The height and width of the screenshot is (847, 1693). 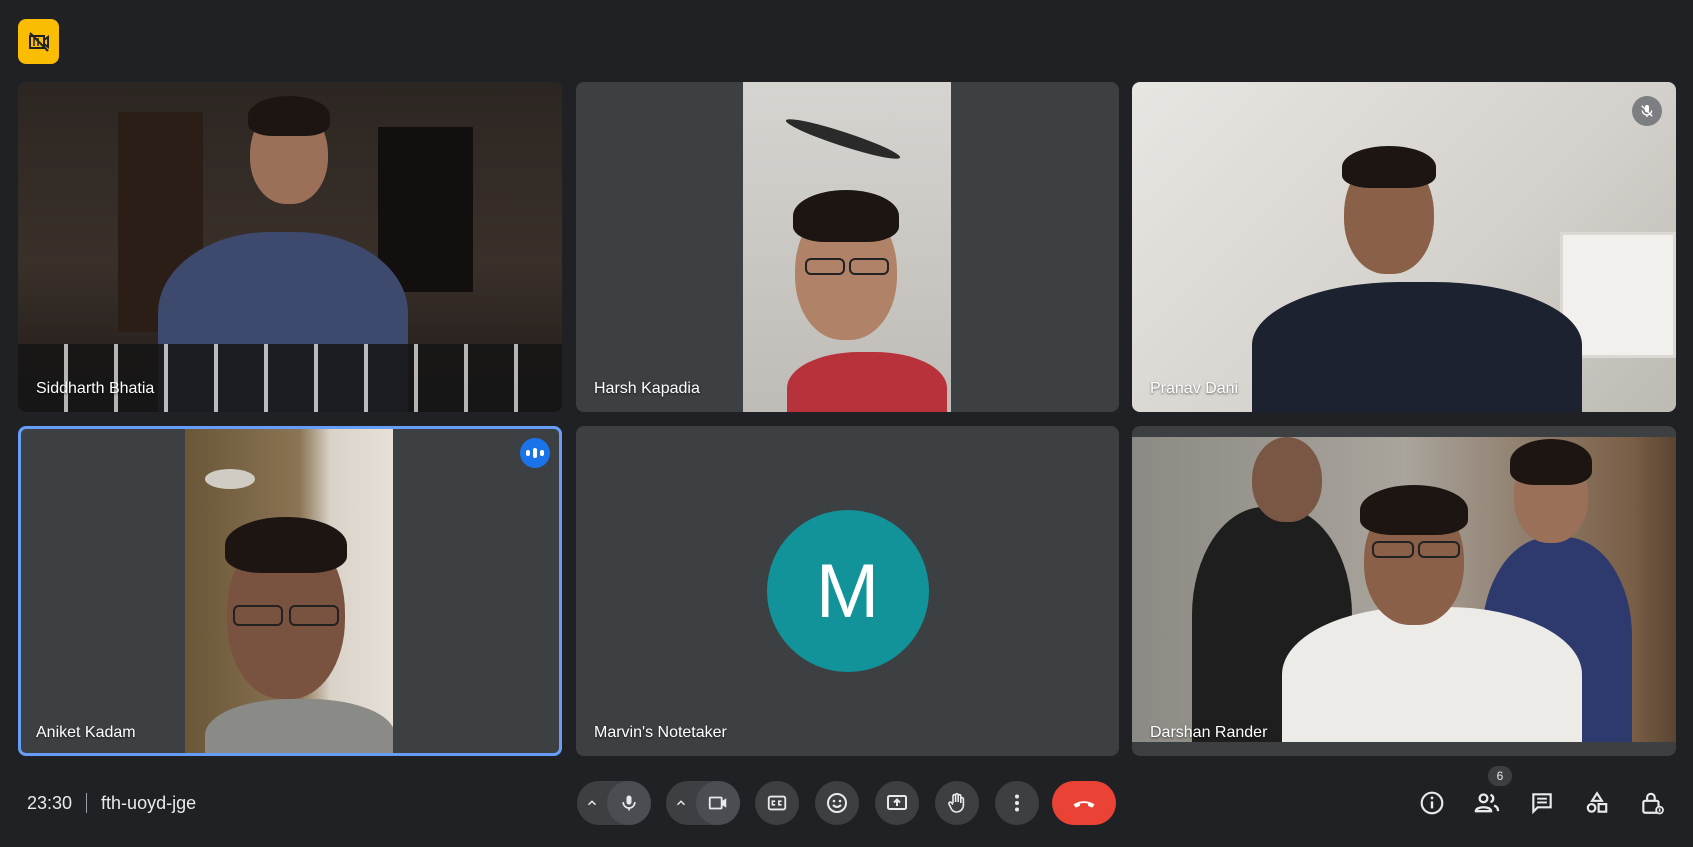 I want to click on participant-name: Marvin's Notetaker, so click(x=660, y=732).